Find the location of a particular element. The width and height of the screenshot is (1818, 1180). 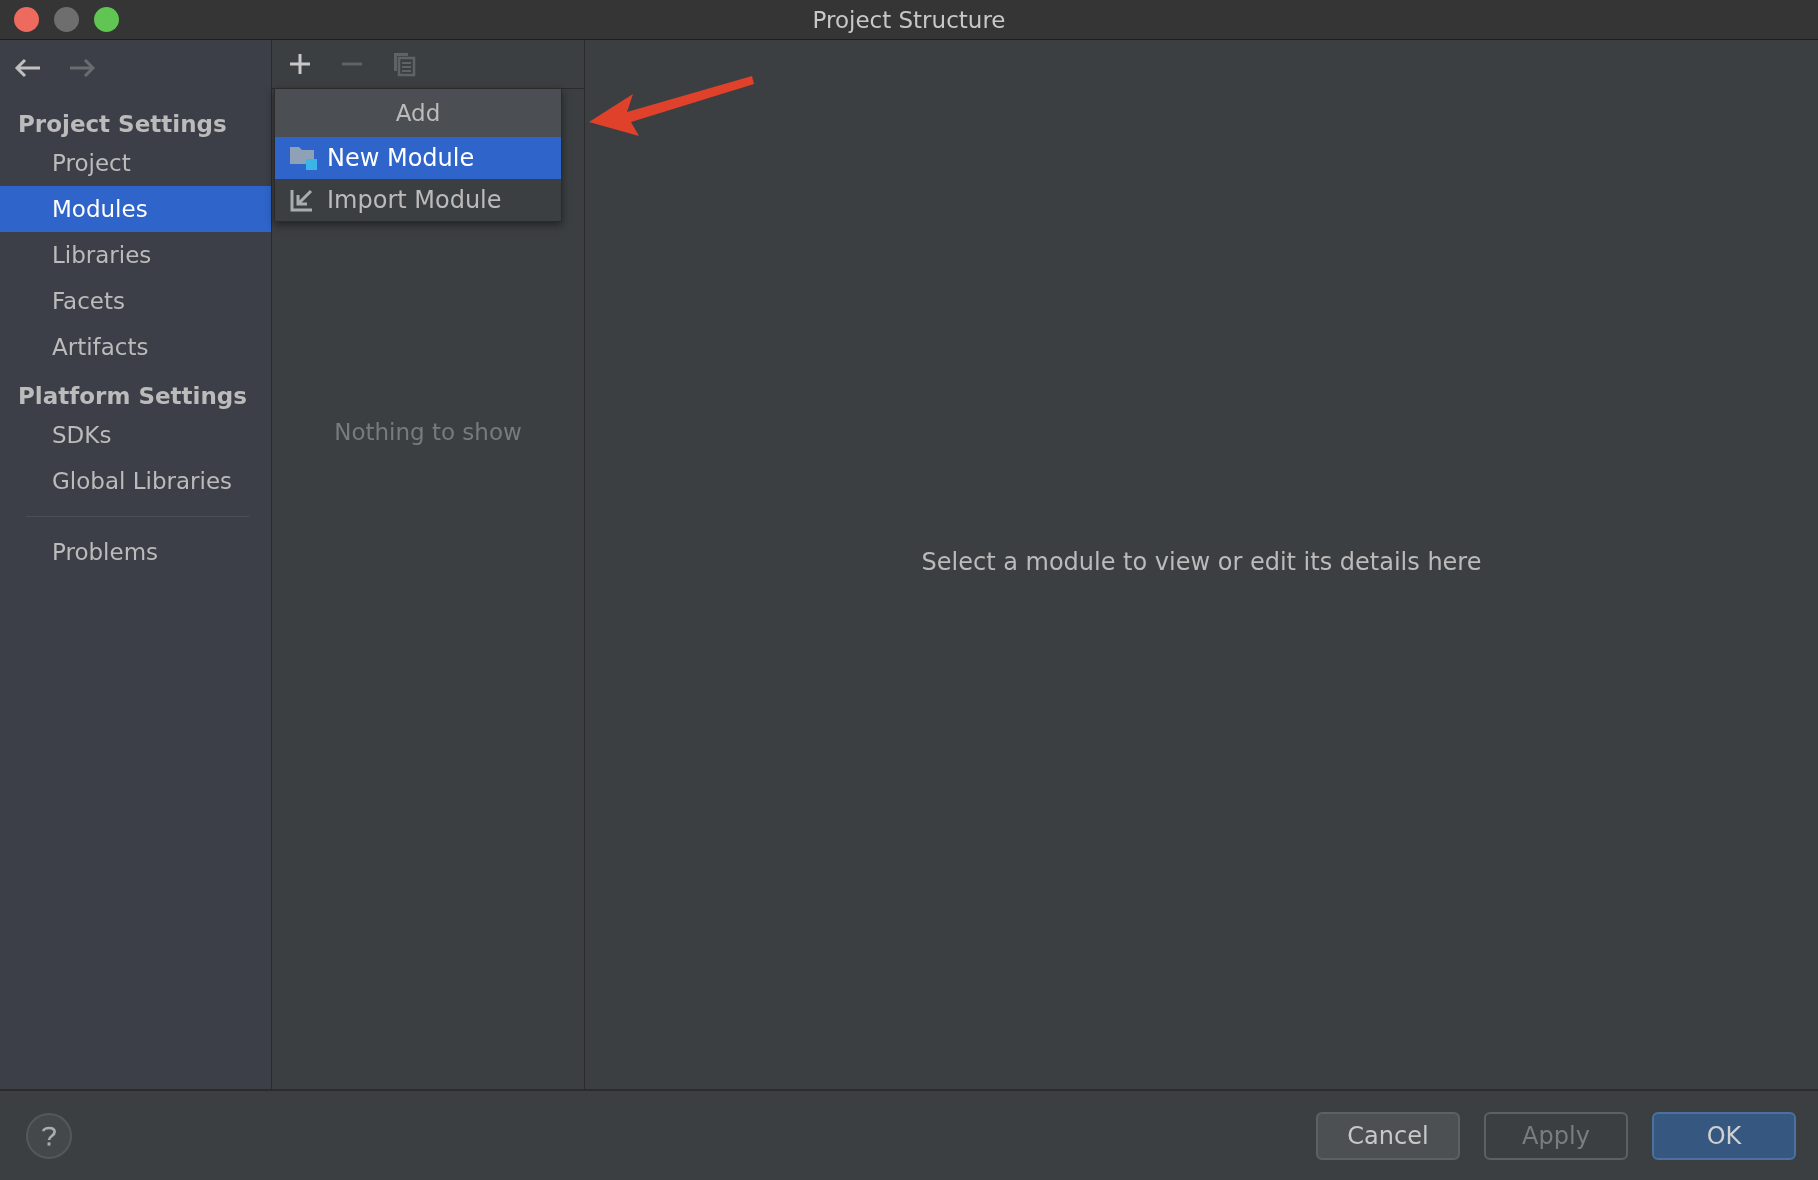

sidebar-item: Project is located at coordinates (135, 163).